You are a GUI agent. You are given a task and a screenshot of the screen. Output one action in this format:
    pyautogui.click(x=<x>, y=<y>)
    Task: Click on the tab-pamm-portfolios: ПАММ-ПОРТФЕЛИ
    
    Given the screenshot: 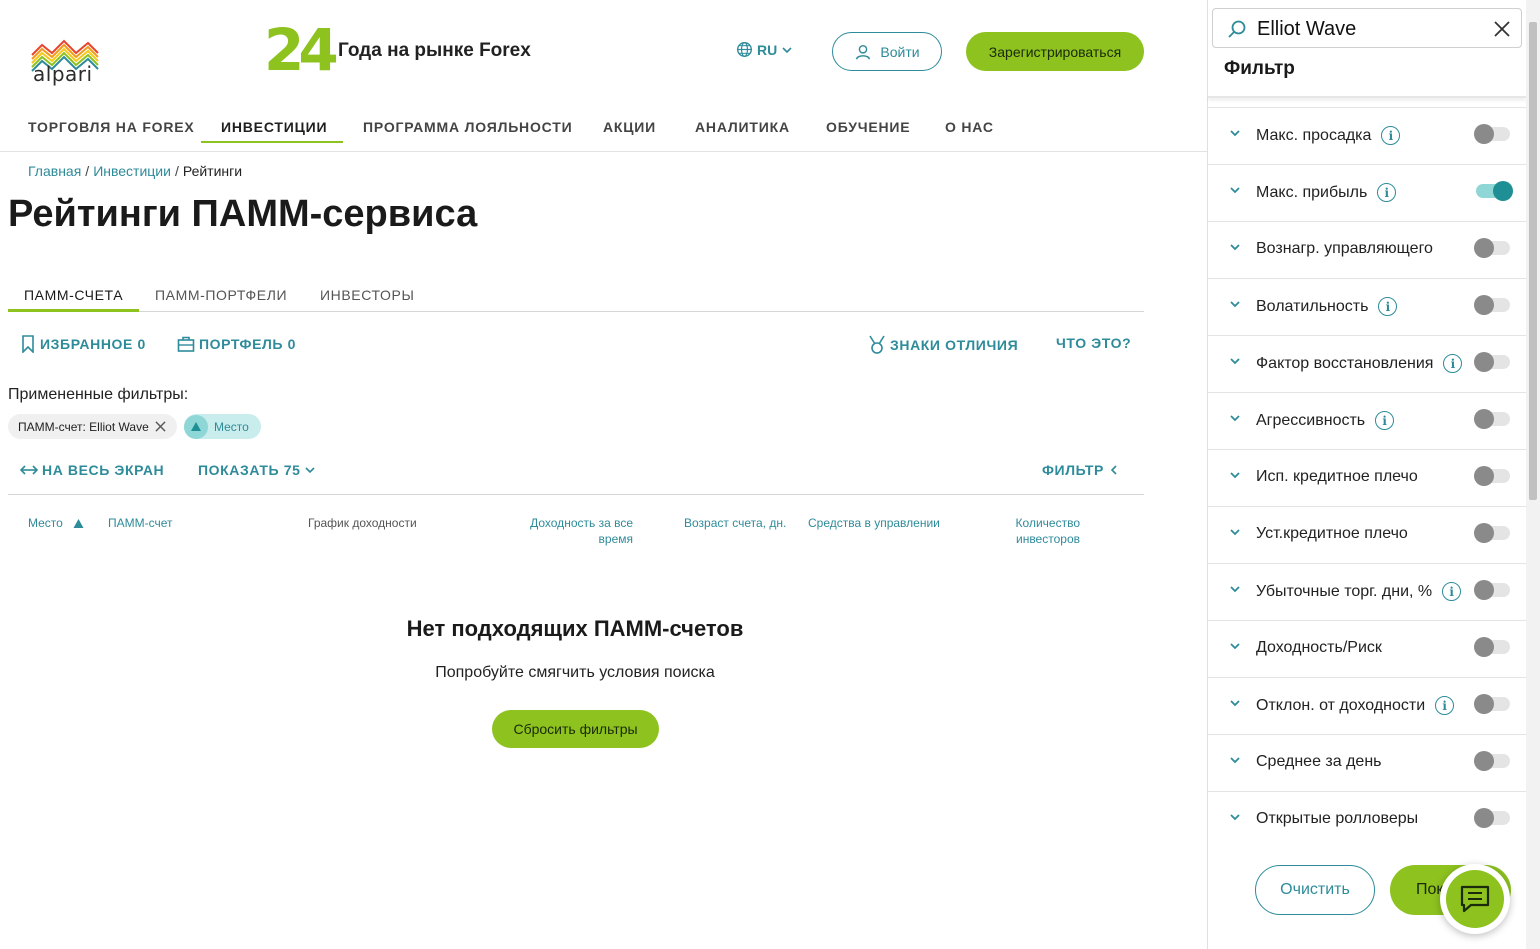 What is the action you would take?
    pyautogui.click(x=221, y=295)
    